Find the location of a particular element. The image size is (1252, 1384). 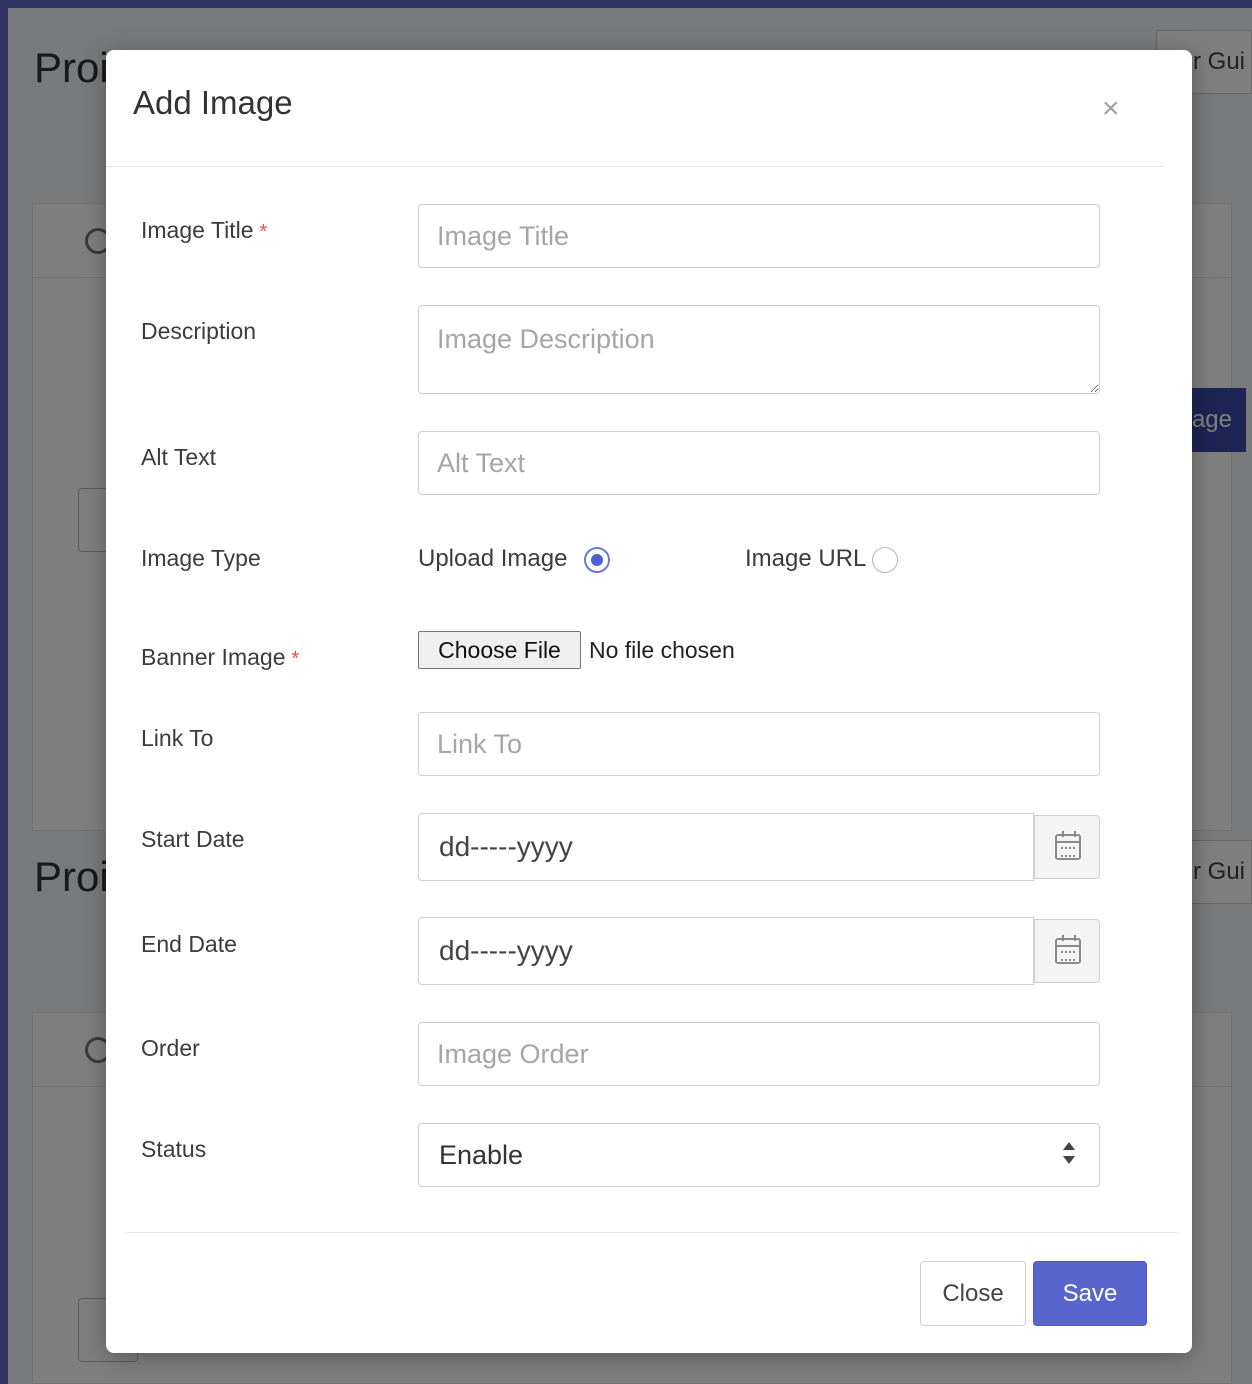

end-date-picker-button is located at coordinates (1067, 951).